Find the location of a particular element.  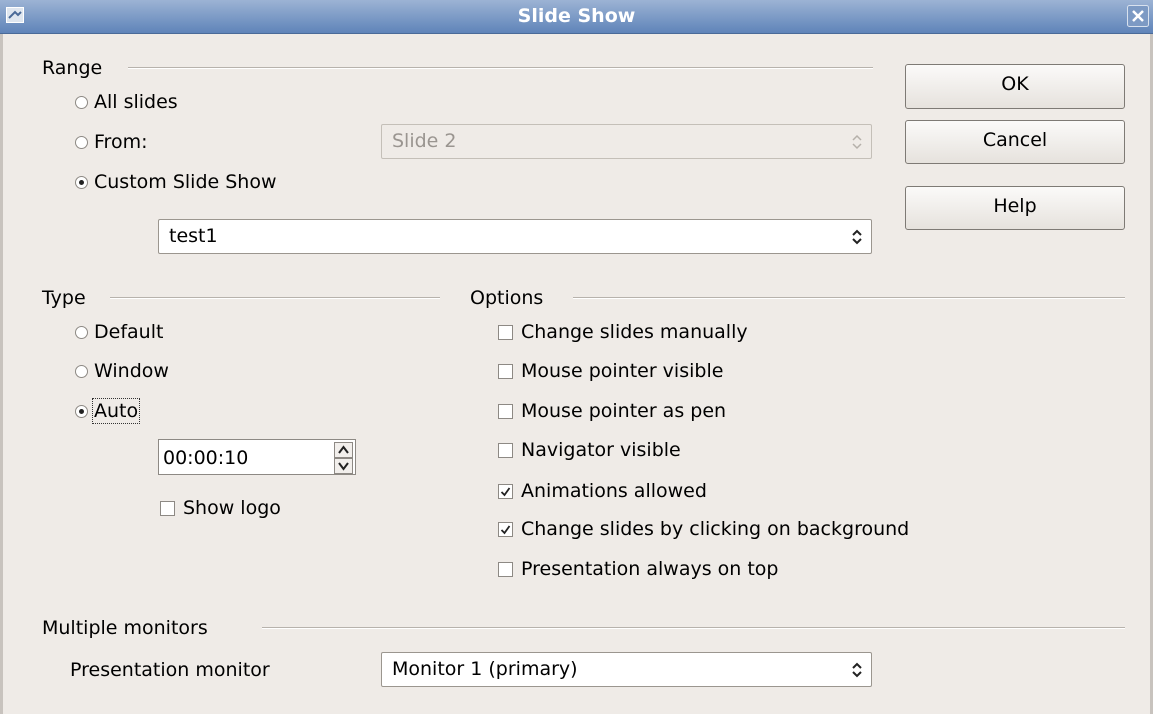

ok-label: OK is located at coordinates (1015, 84).